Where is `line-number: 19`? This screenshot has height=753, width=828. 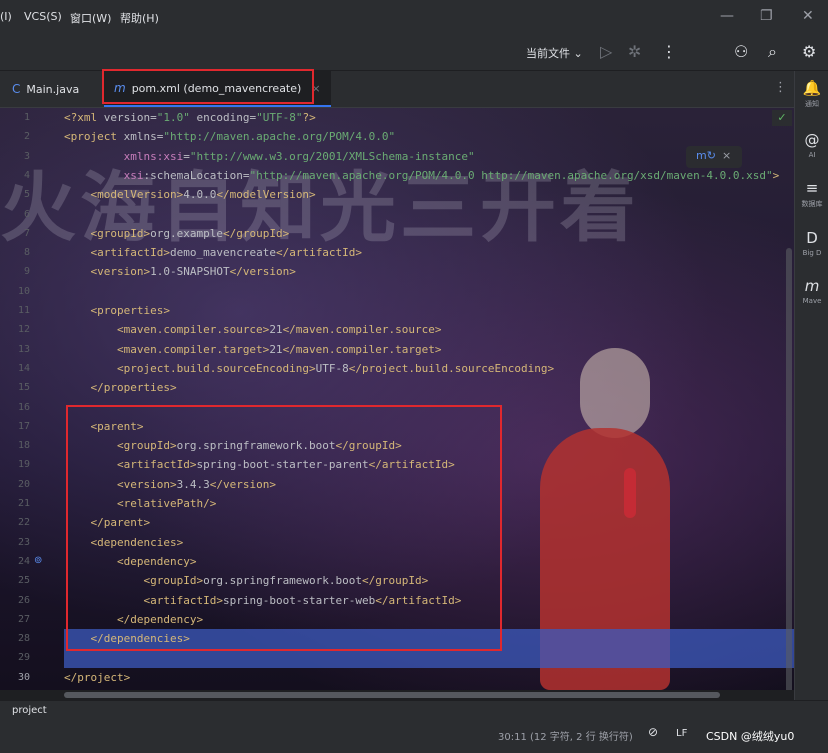
line-number: 19 is located at coordinates (15, 464).